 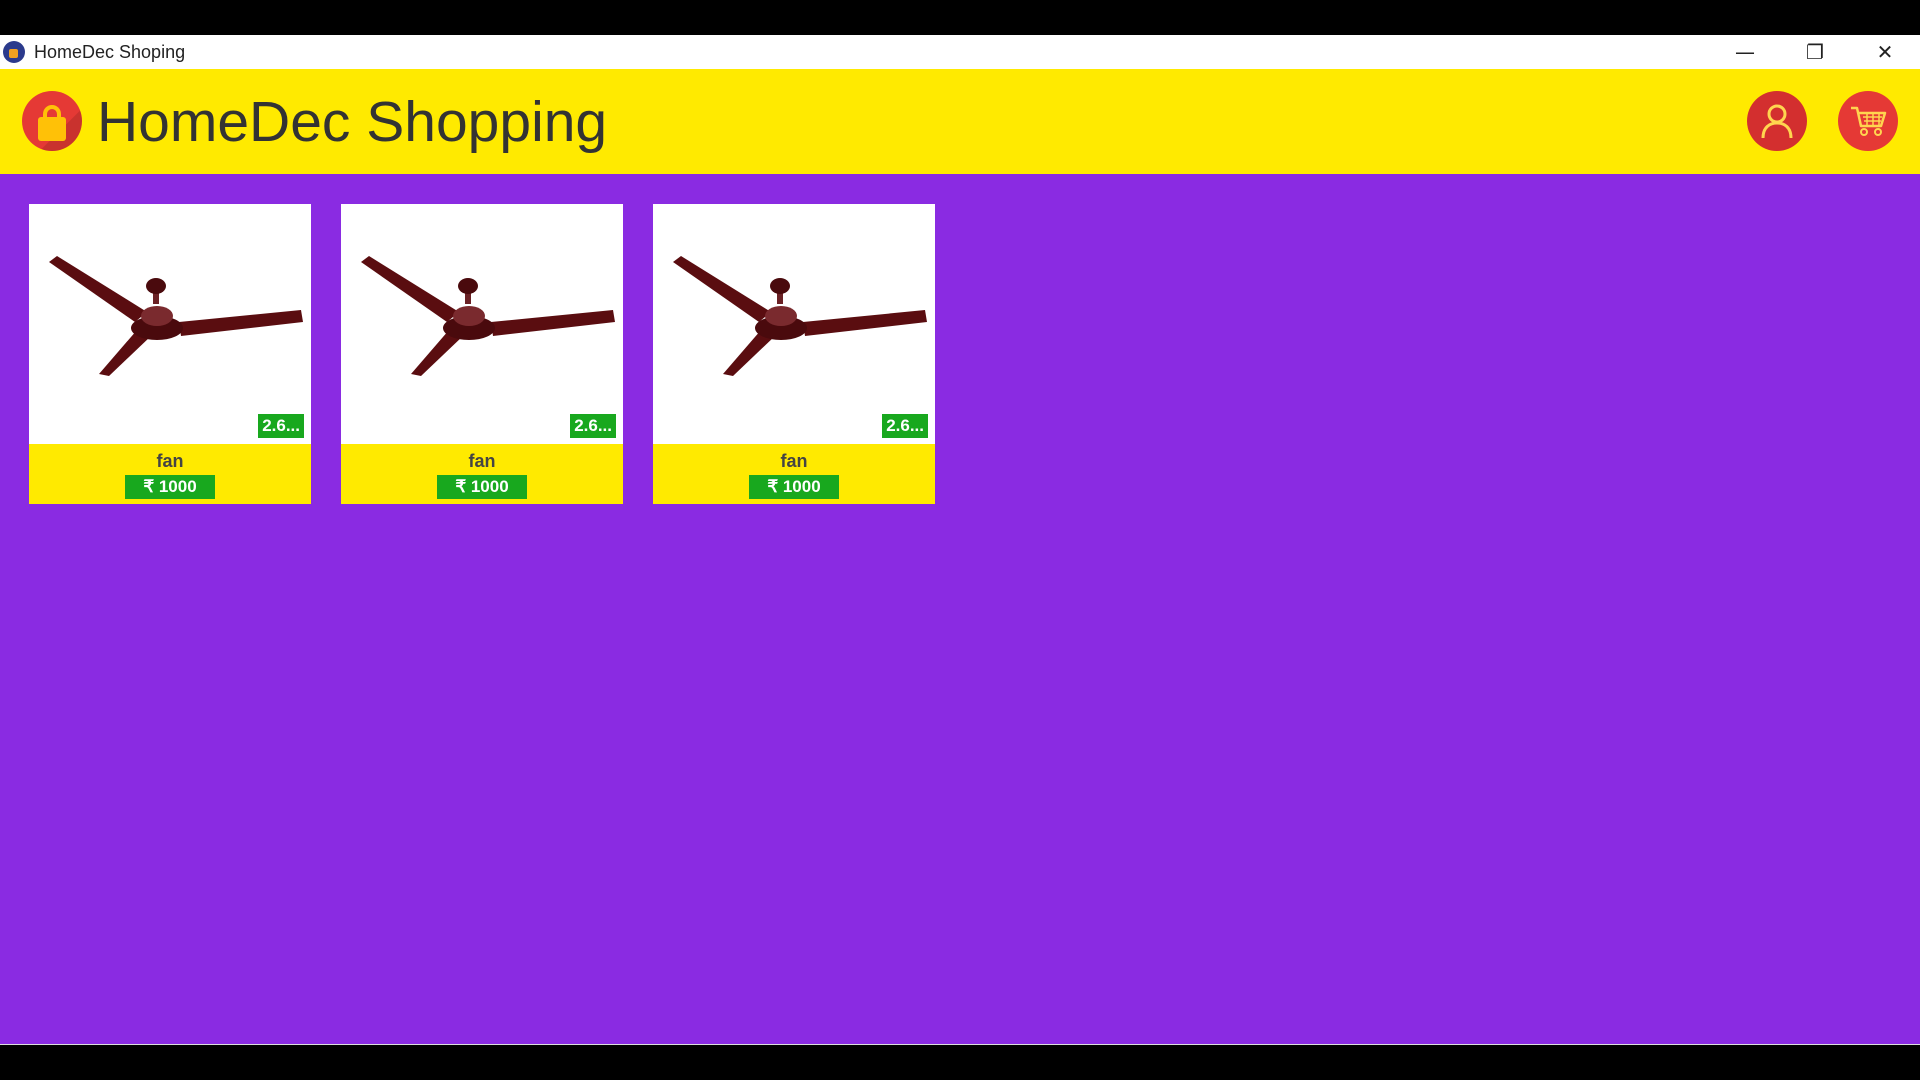 I want to click on shopping-bag-icon, so click(x=52, y=121).